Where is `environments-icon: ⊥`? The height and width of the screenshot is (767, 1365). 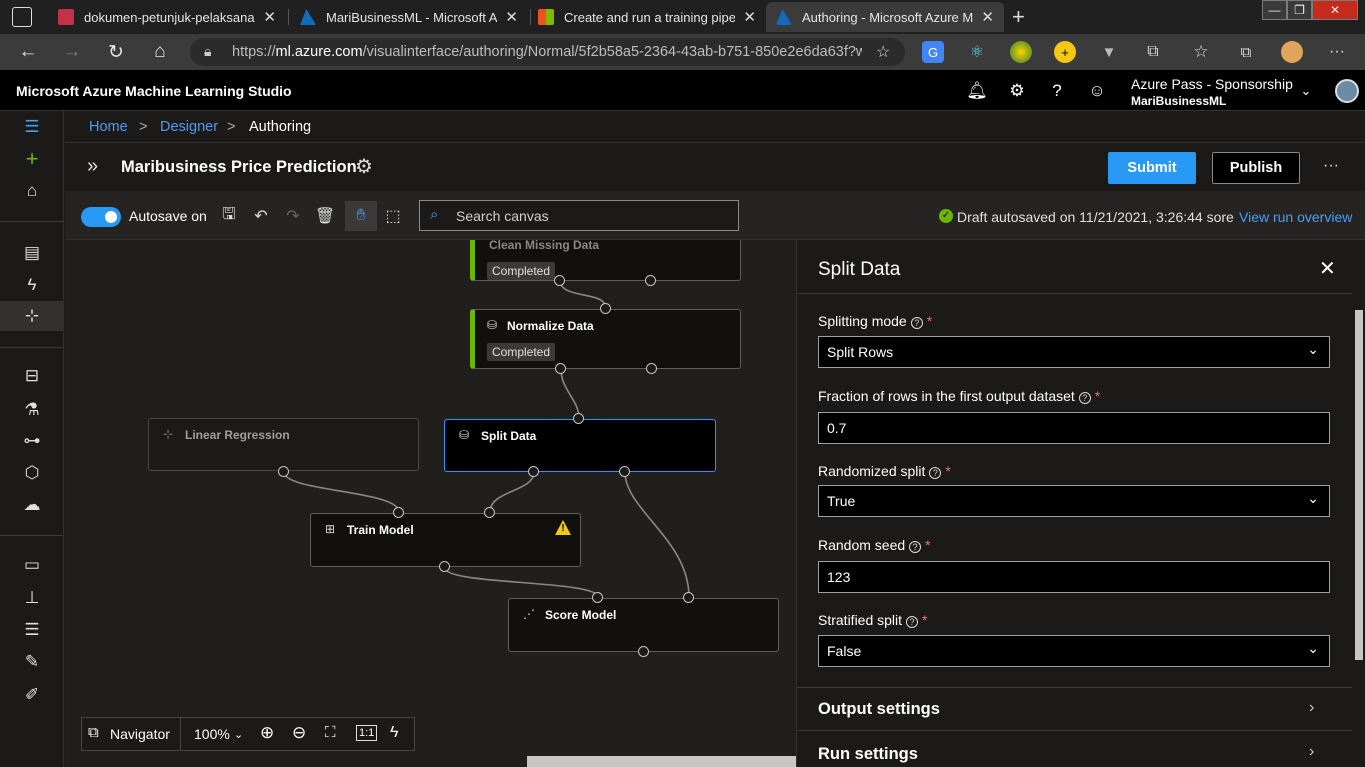
environments-icon: ⊥ is located at coordinates (32, 598).